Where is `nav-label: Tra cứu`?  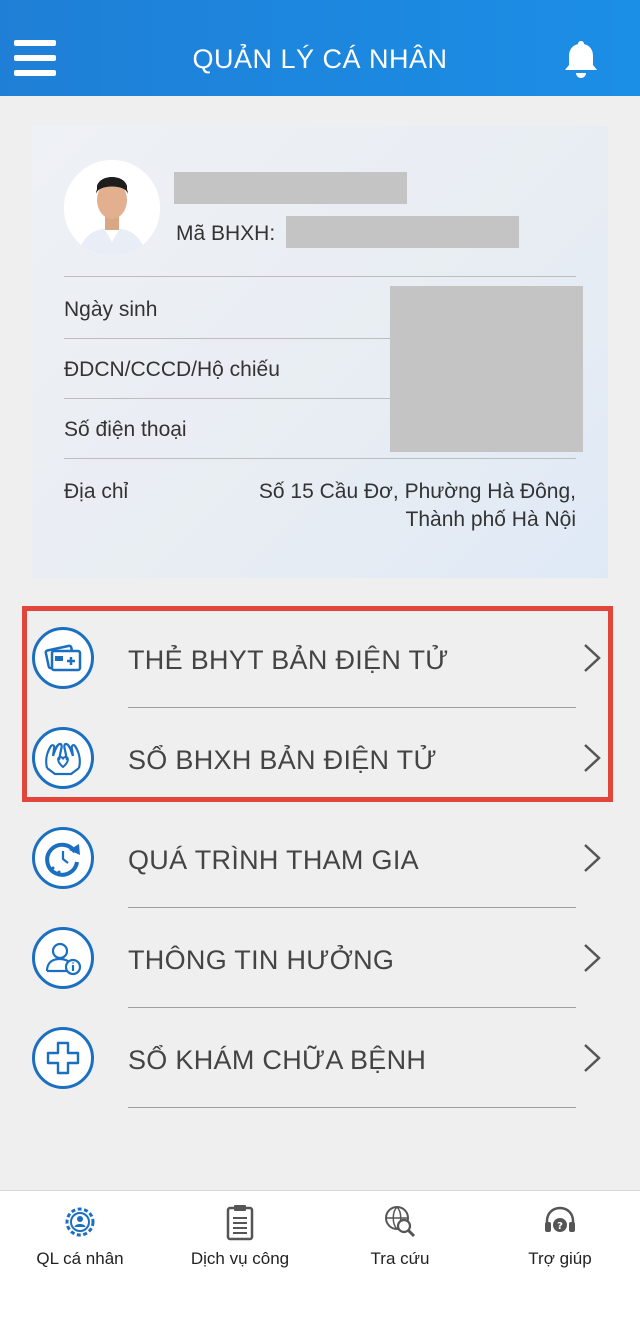
nav-label: Tra cứu is located at coordinates (400, 1258).